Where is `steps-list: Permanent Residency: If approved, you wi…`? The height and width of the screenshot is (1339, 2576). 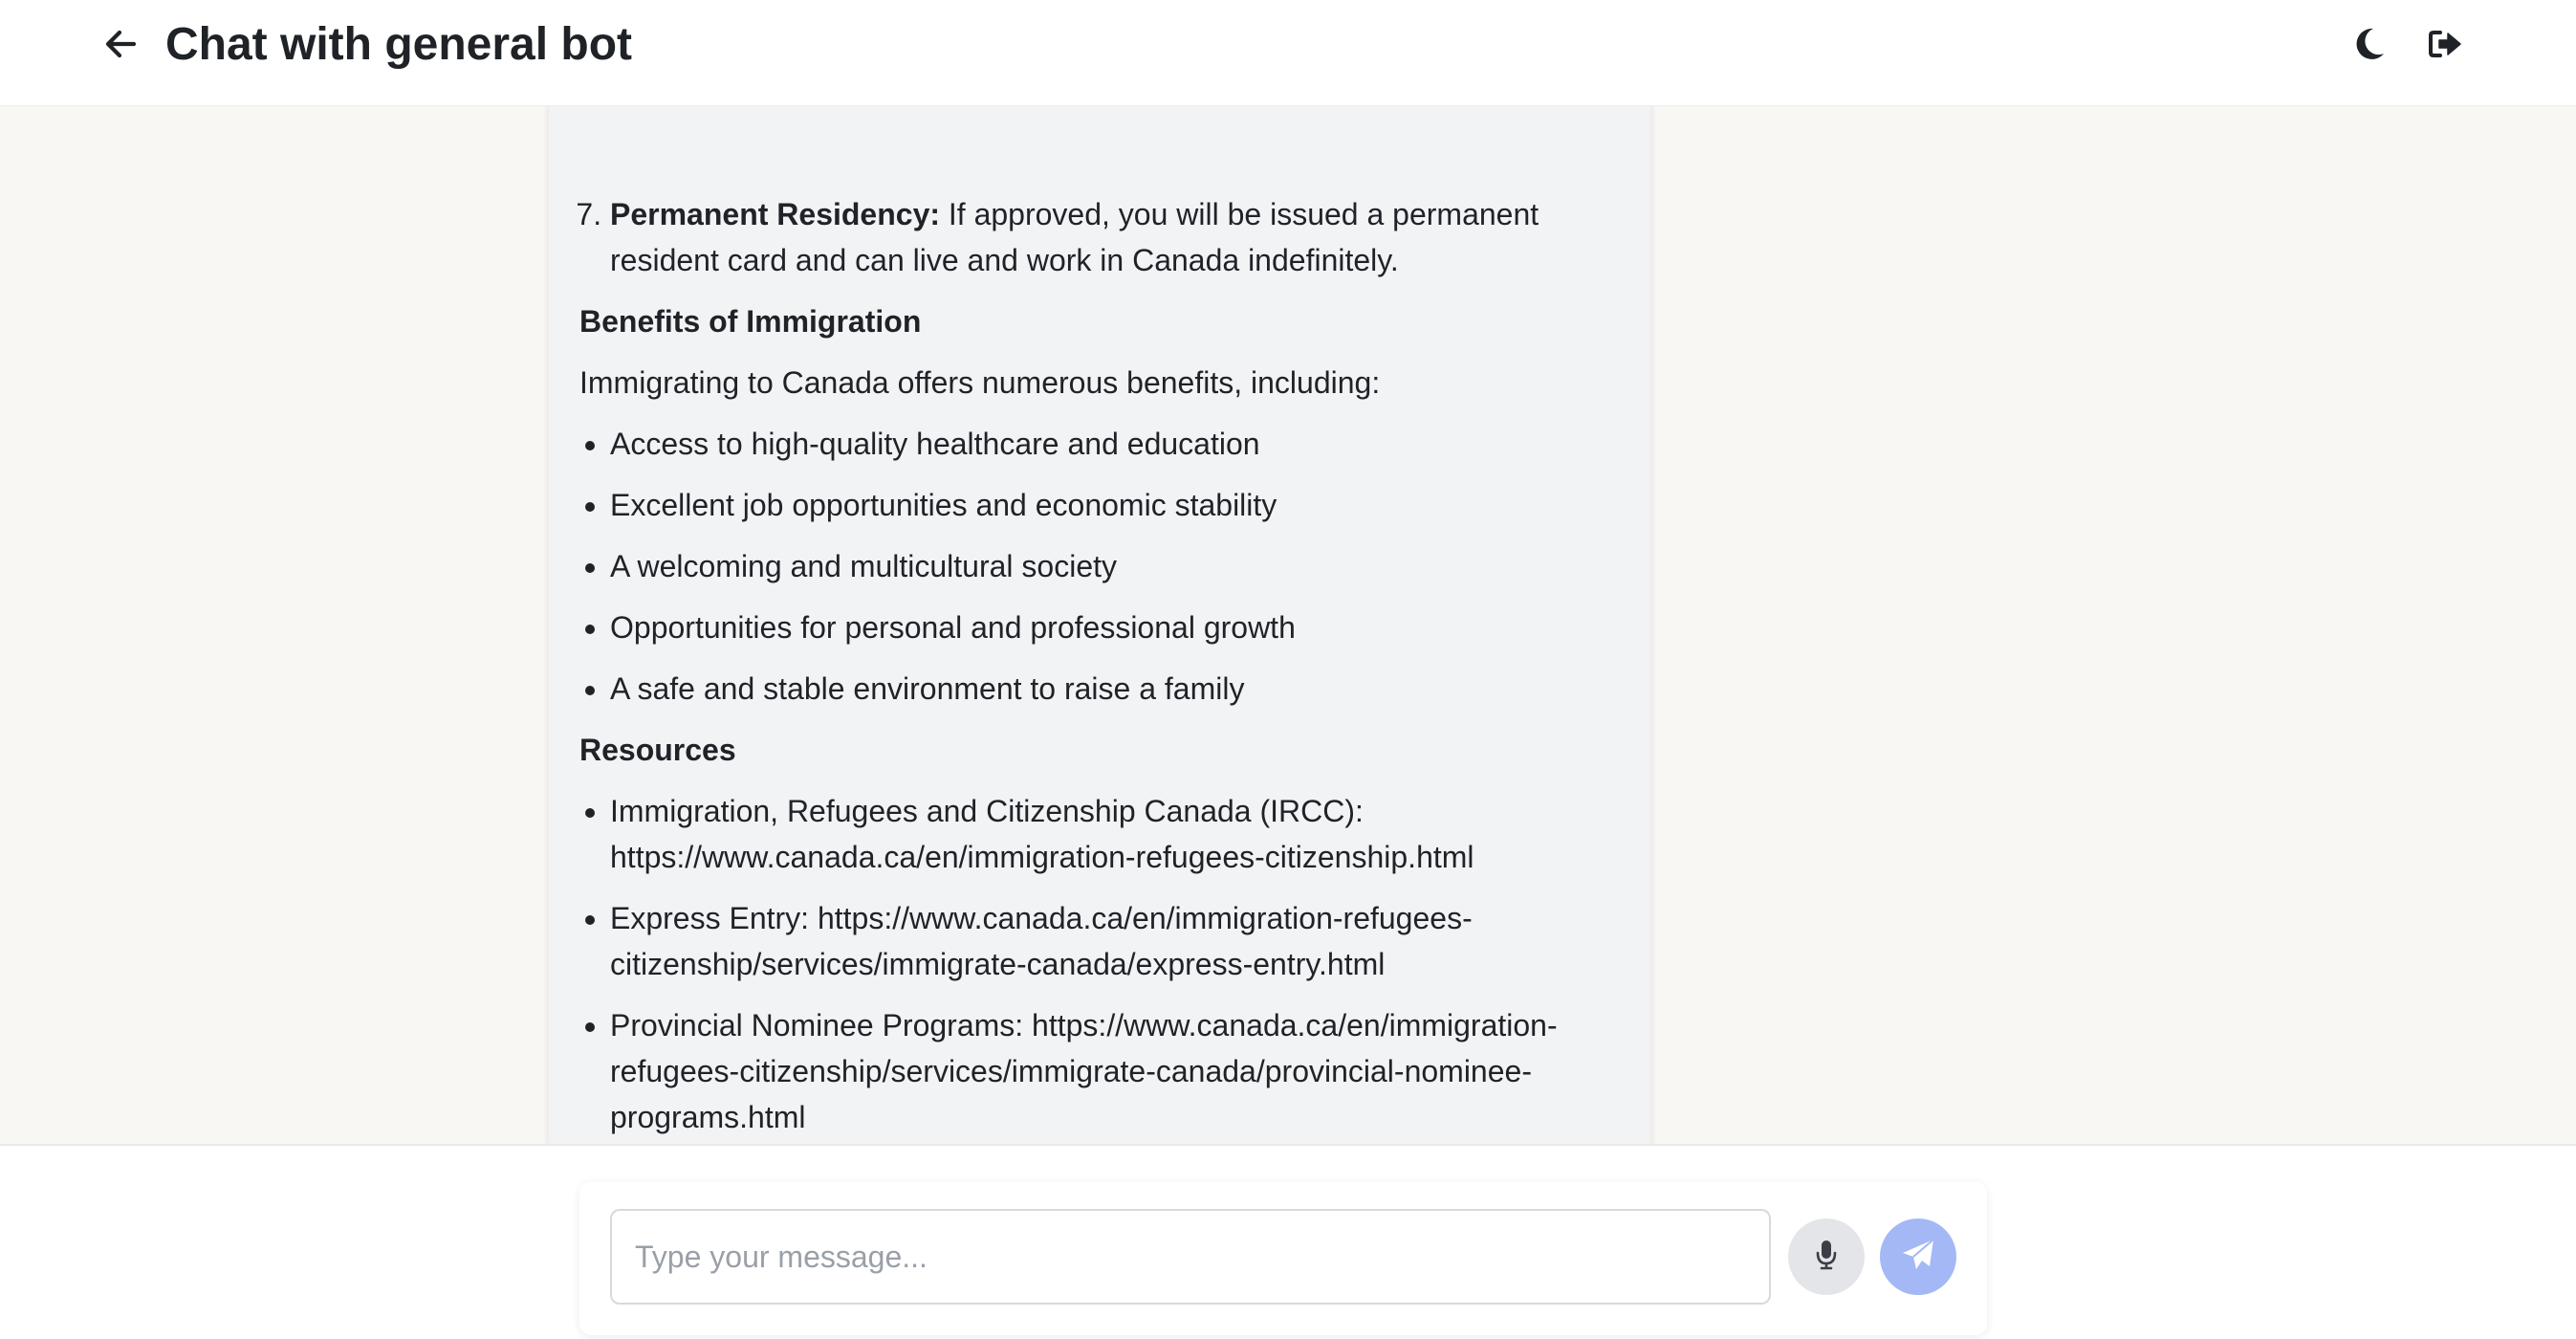
steps-list: Permanent Residency: If approved, you wi… is located at coordinates (1095, 237).